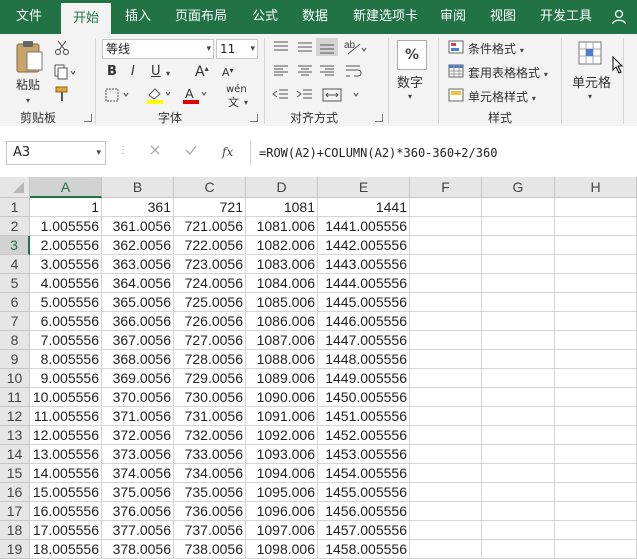 This screenshot has height=559, width=637. What do you see at coordinates (66, 359) in the screenshot?
I see `cell-a9: 8.005556` at bounding box center [66, 359].